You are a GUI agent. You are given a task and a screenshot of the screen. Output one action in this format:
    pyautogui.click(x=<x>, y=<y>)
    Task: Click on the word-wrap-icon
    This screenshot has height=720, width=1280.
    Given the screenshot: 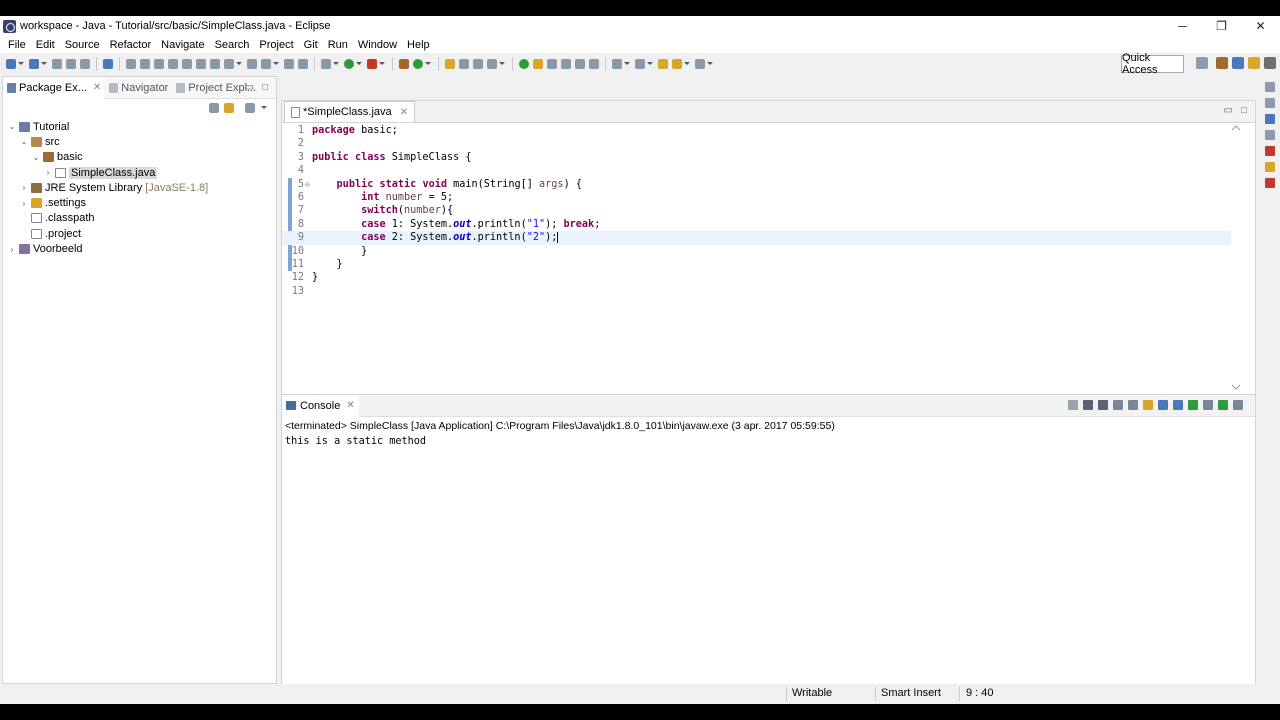 What is the action you would take?
    pyautogui.click(x=1147, y=405)
    